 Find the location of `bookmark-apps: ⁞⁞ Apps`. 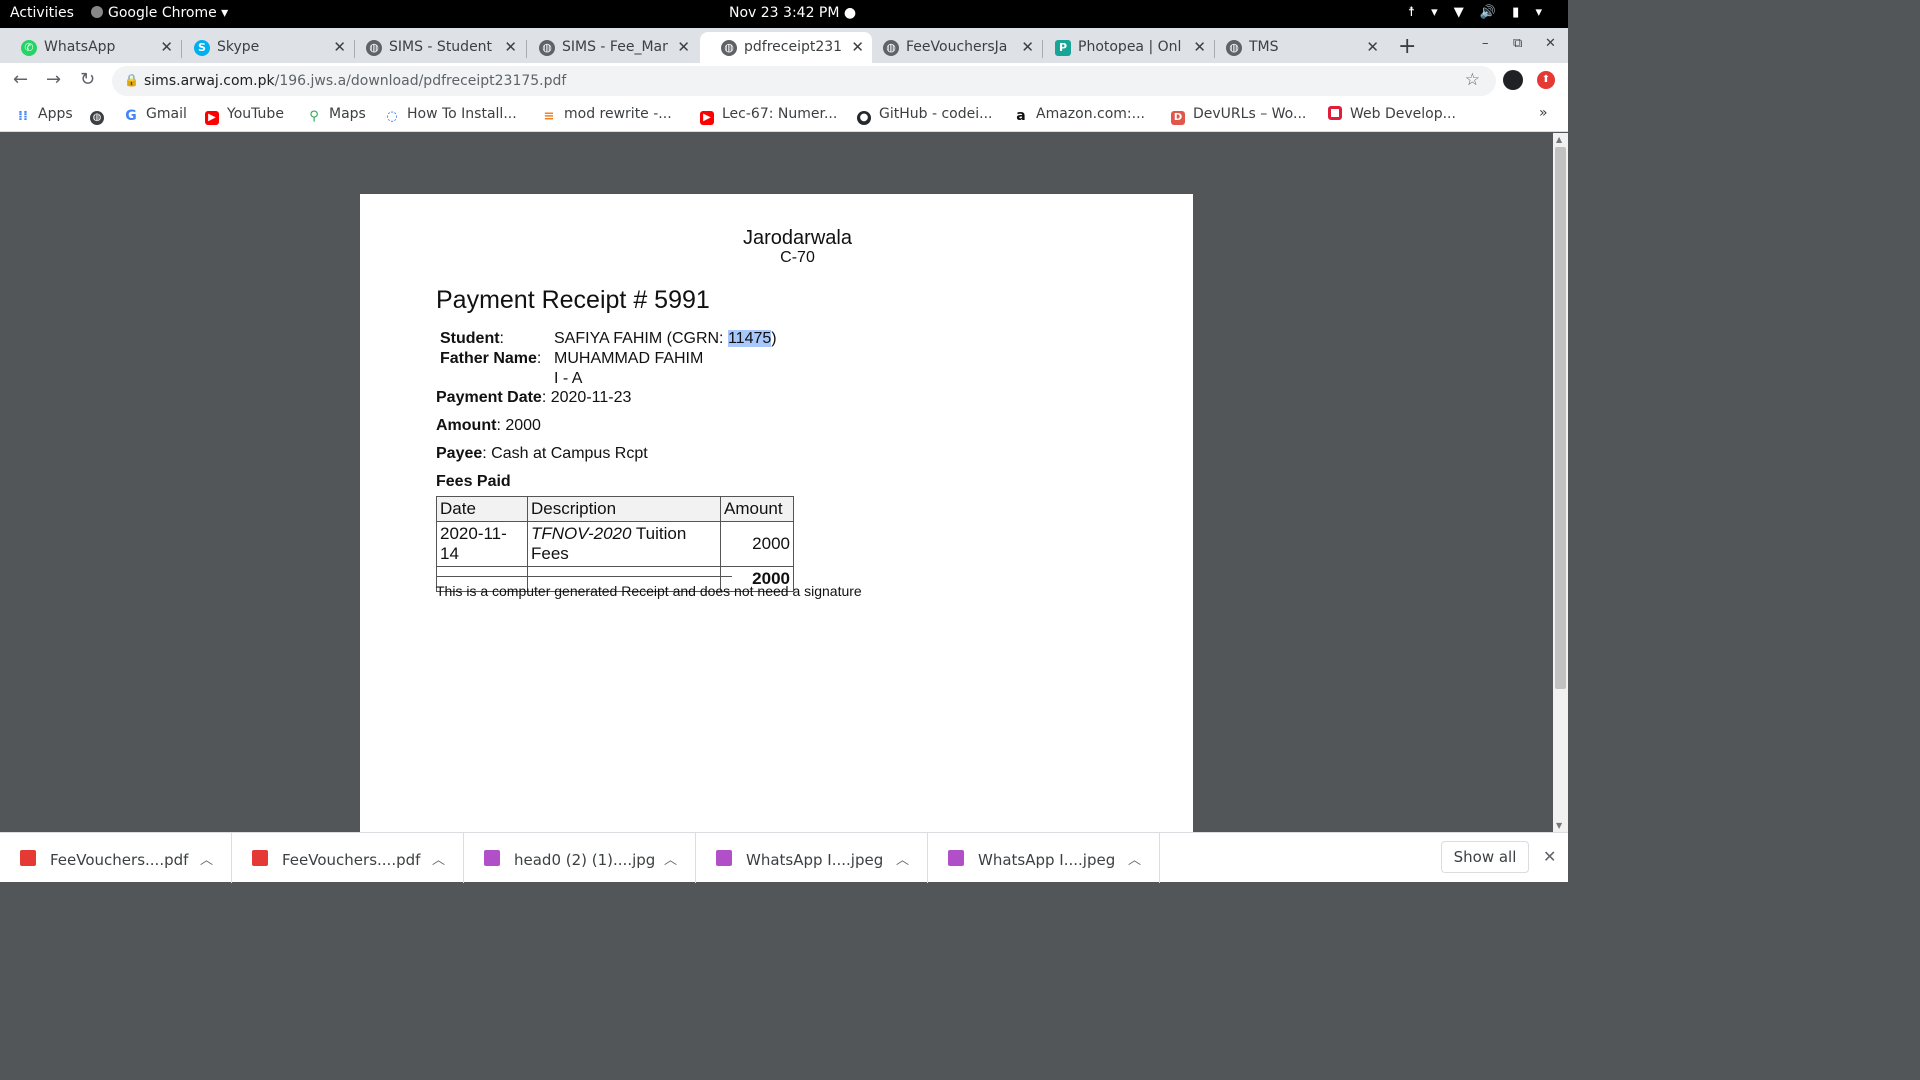

bookmark-apps: ⁞⁞ Apps is located at coordinates (44, 115).